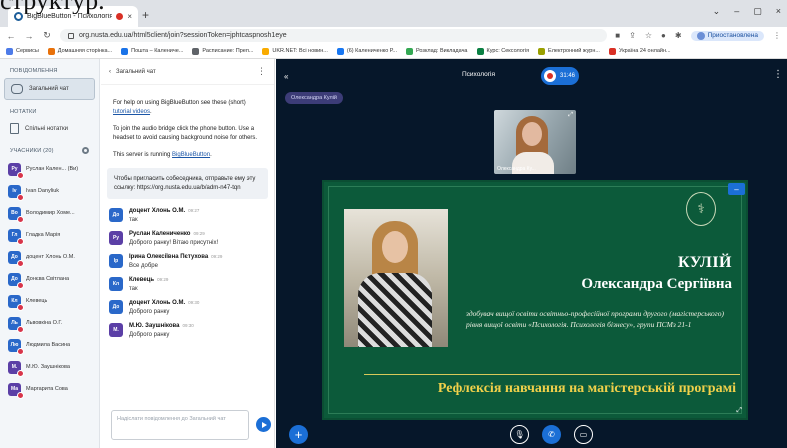 This screenshot has width=787, height=448. I want to click on user-name: доцент Хлонь О.М., so click(50, 257).